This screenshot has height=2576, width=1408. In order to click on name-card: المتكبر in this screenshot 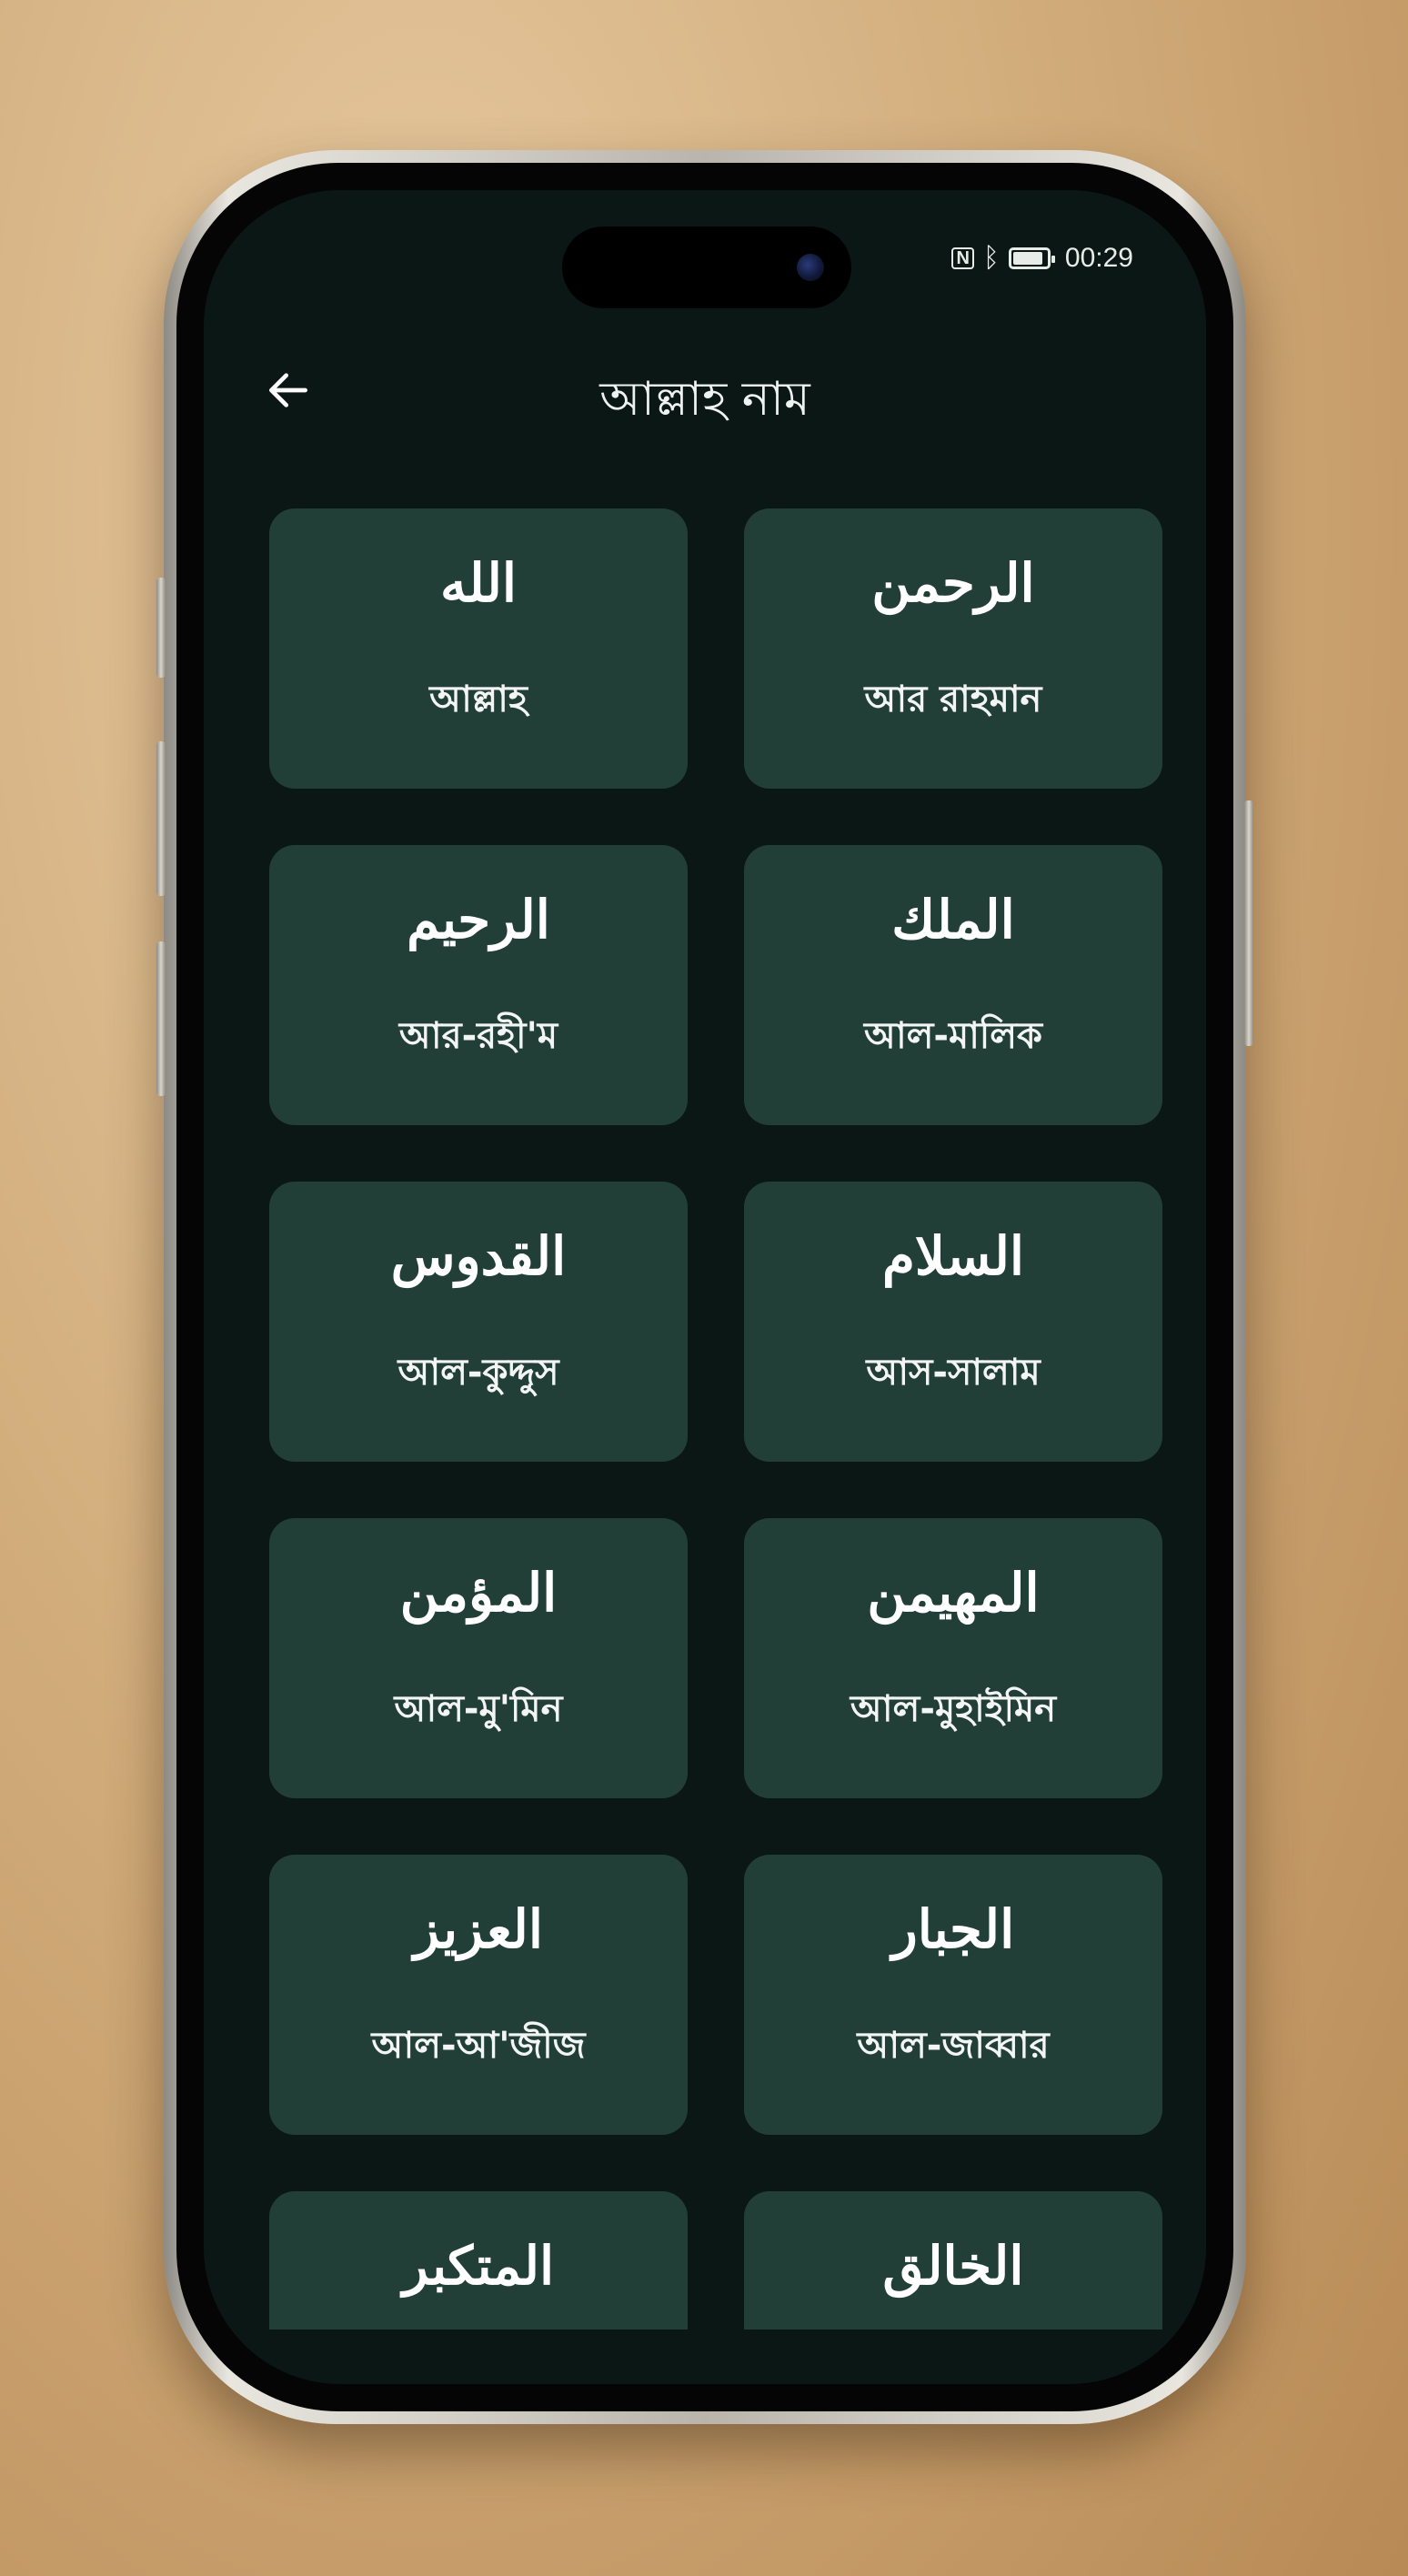, I will do `click(478, 2260)`.